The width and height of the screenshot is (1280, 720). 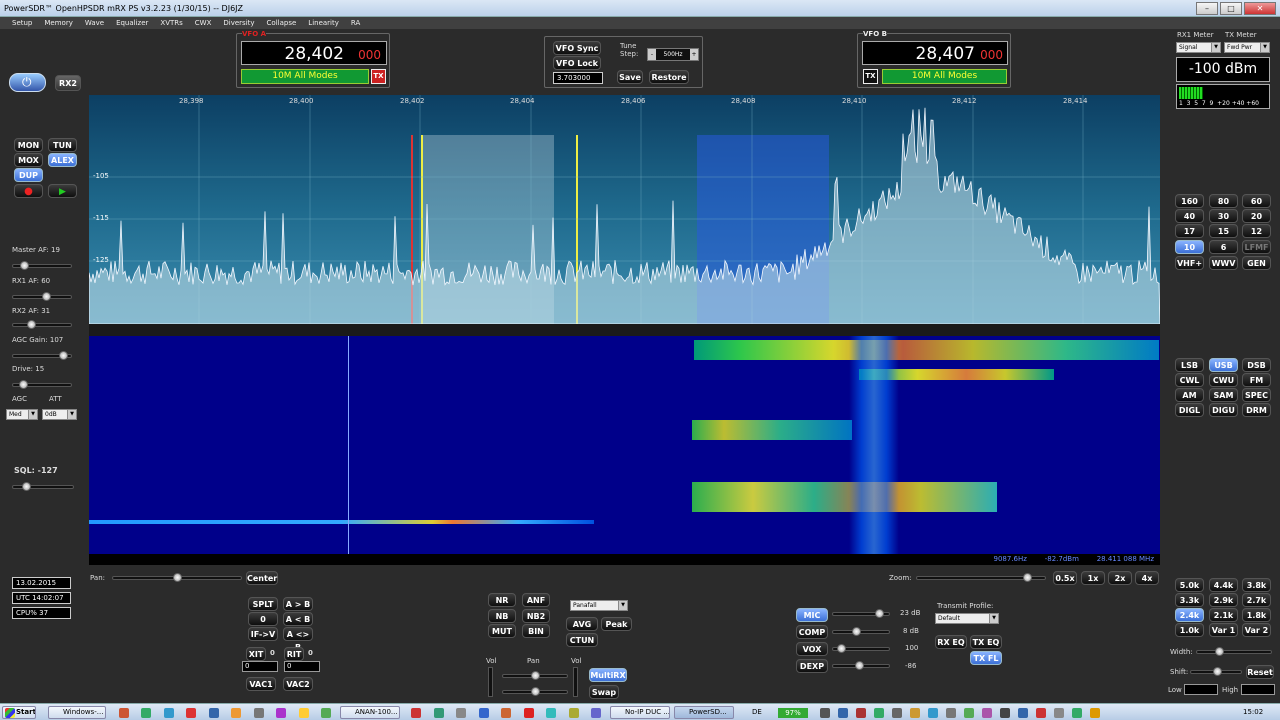 What do you see at coordinates (1256, 615) in the screenshot?
I see `filter-1-8k: 1.8k` at bounding box center [1256, 615].